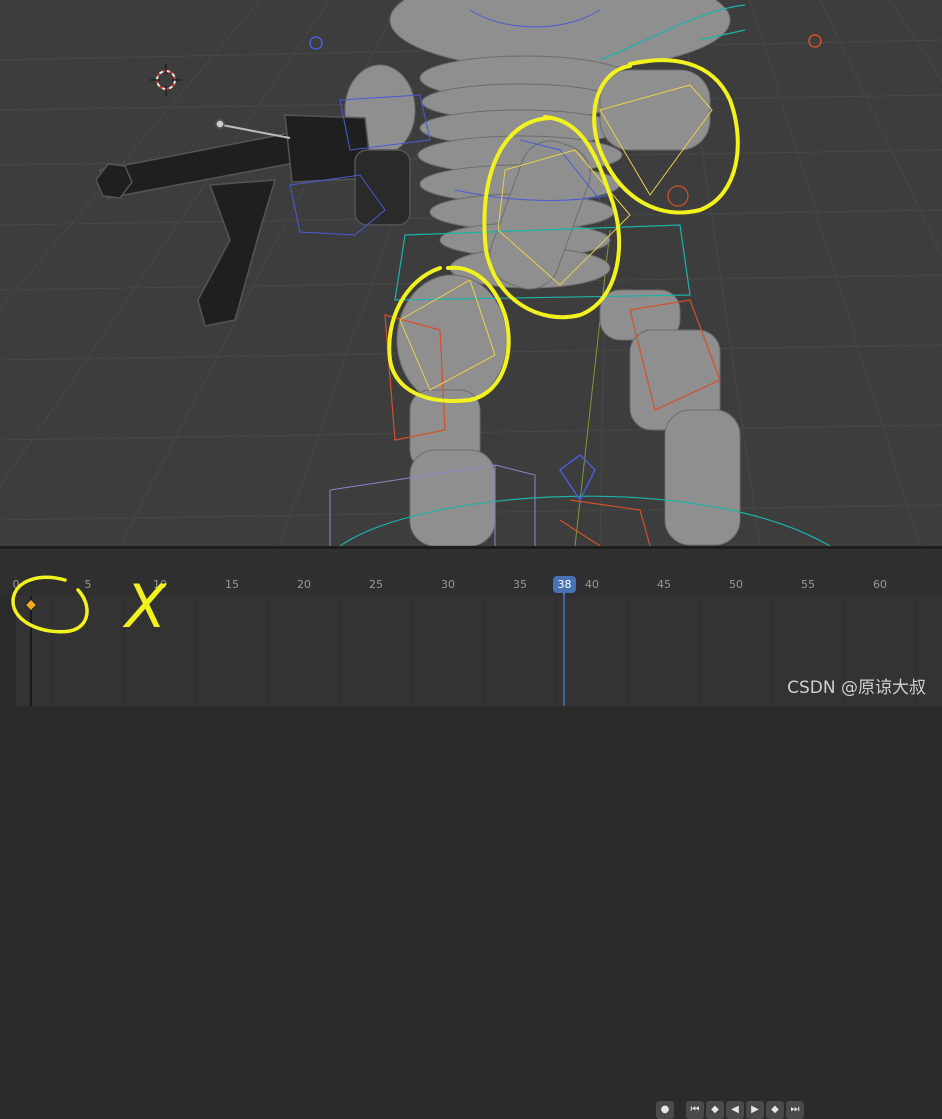 This screenshot has width=942, height=1119. What do you see at coordinates (592, 584) in the screenshot?
I see `frame-tick-label: 40` at bounding box center [592, 584].